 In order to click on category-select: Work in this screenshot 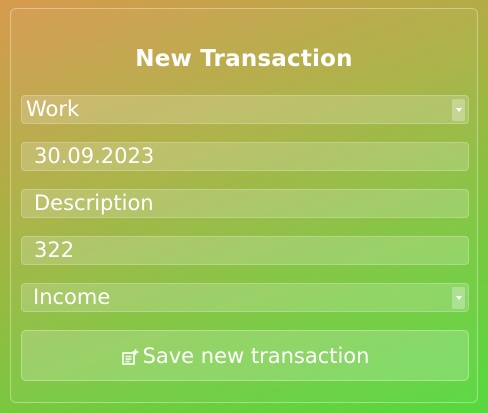, I will do `click(245, 109)`.